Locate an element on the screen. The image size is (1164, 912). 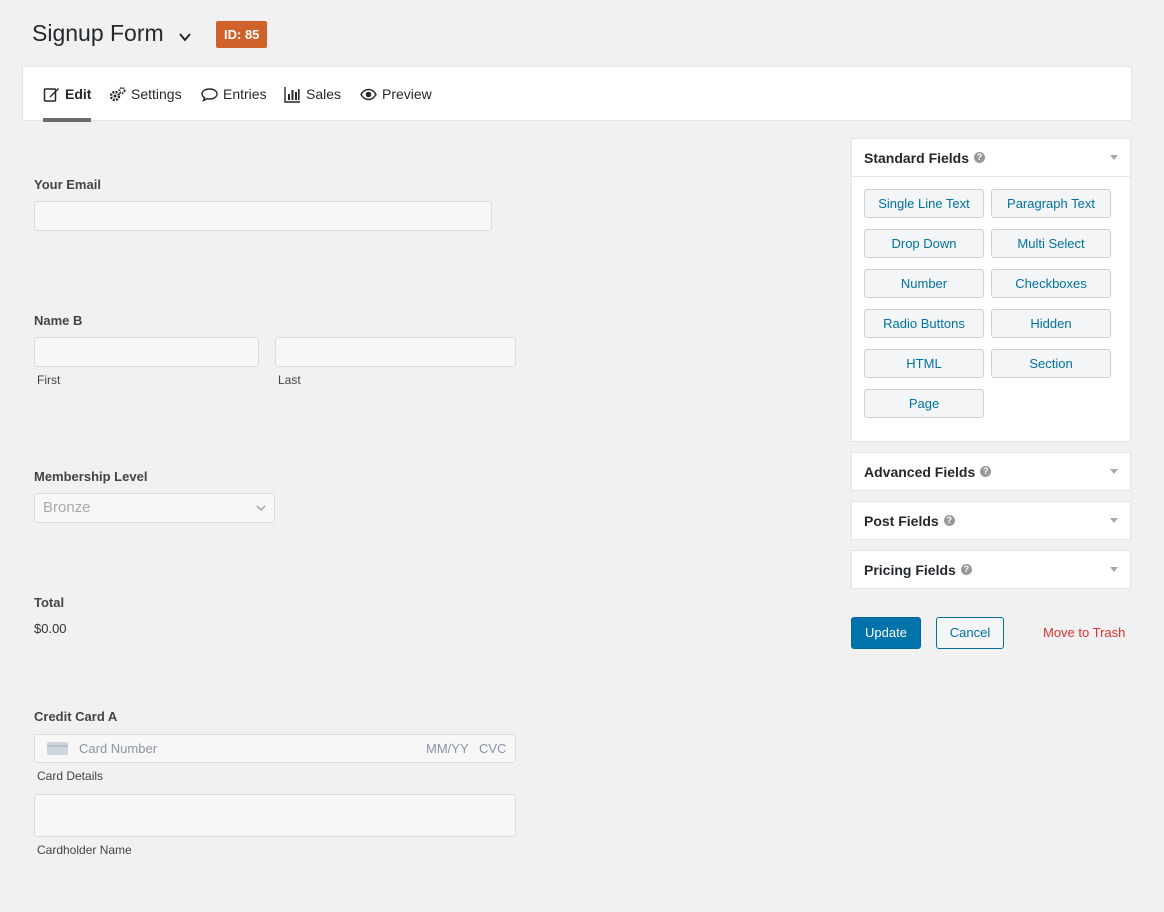
add-page-button: Page is located at coordinates (924, 403).